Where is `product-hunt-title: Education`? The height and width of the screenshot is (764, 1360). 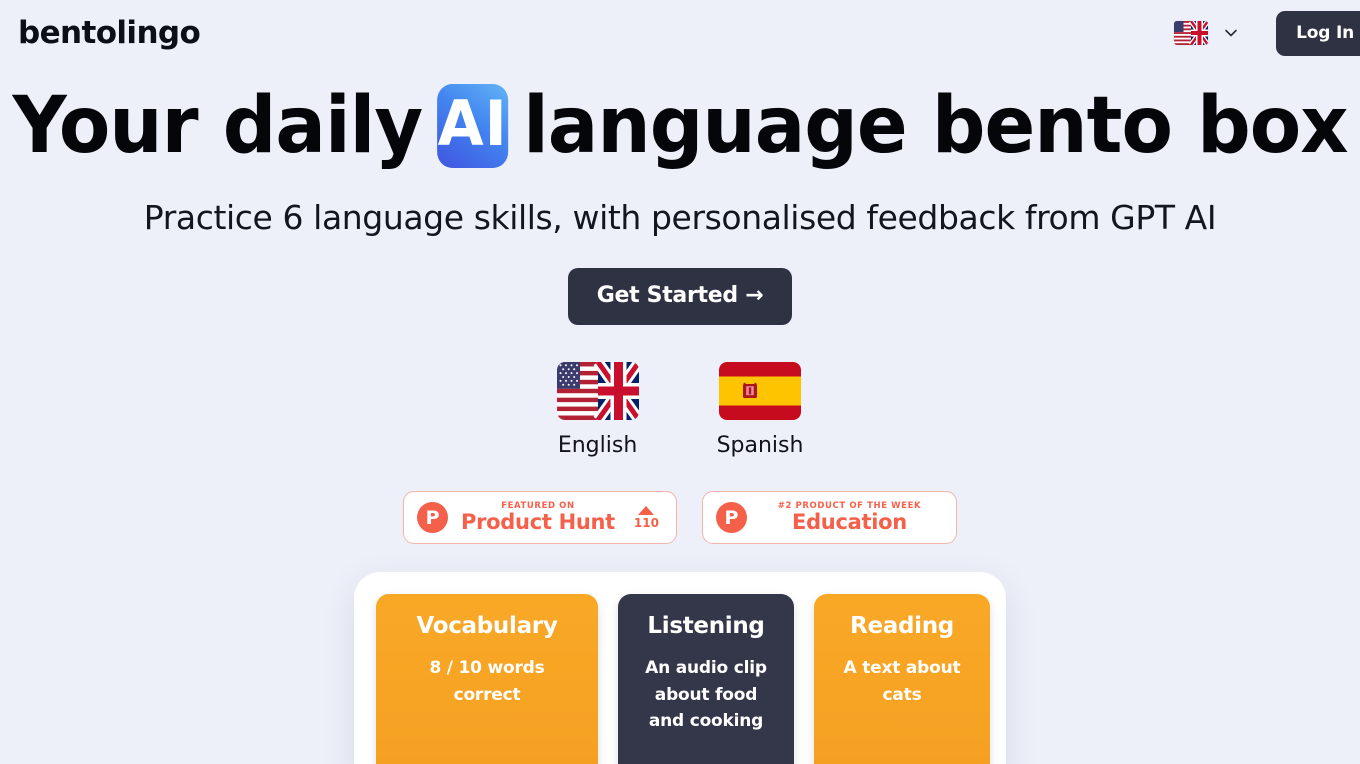
product-hunt-title: Education is located at coordinates (849, 522).